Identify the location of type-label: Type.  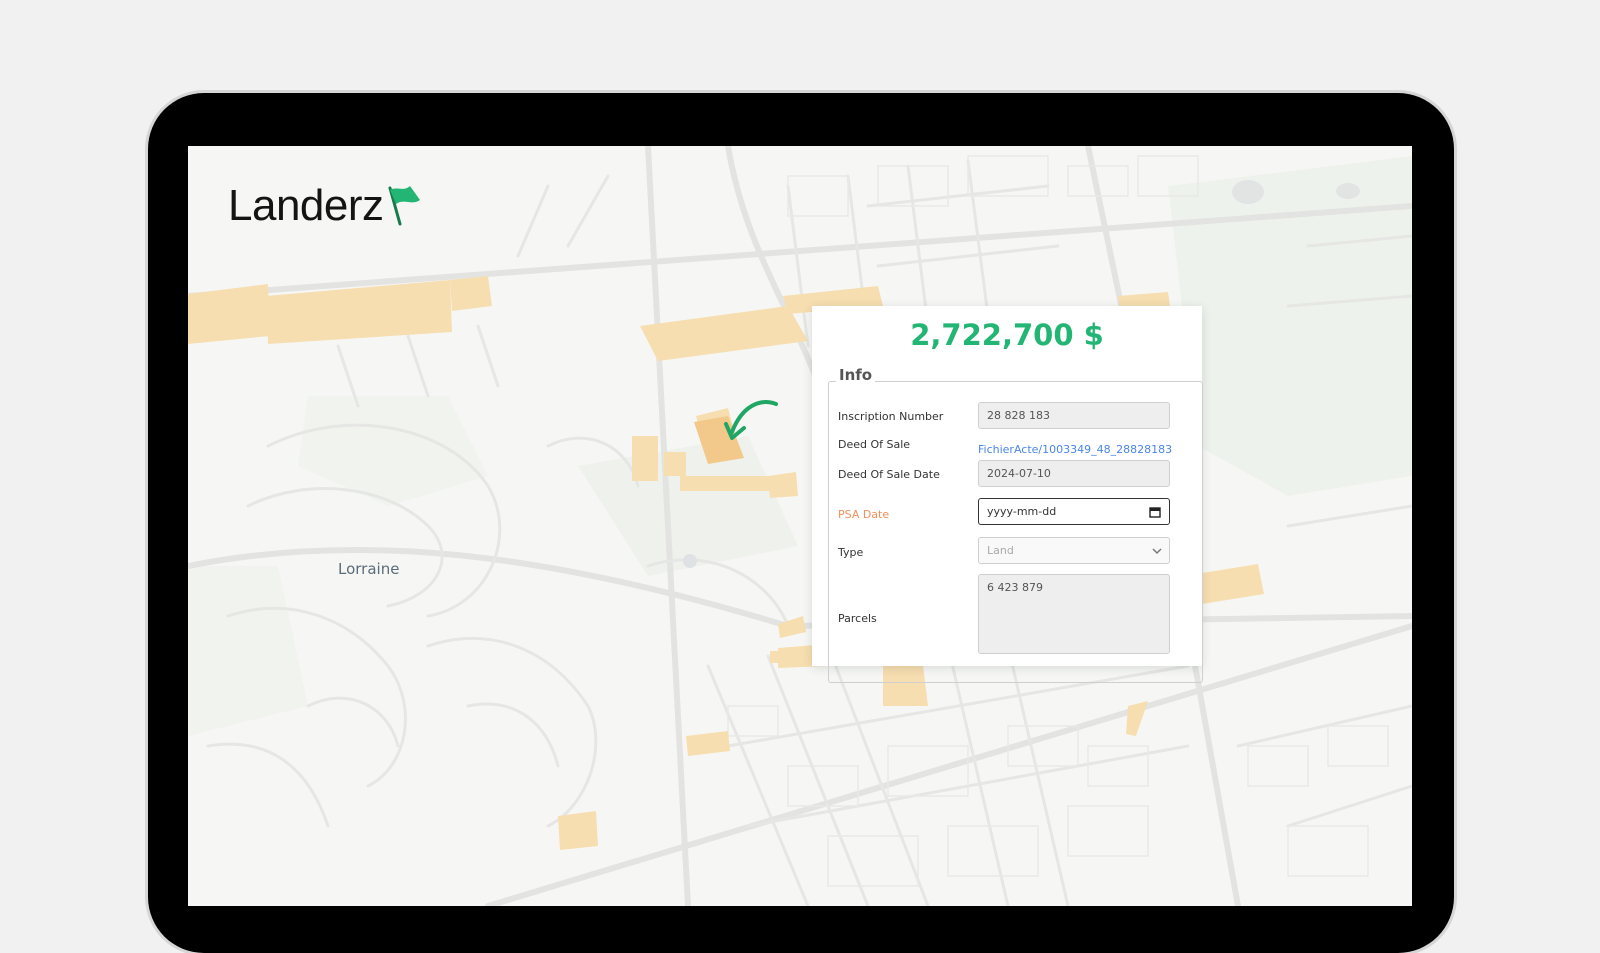
(851, 552).